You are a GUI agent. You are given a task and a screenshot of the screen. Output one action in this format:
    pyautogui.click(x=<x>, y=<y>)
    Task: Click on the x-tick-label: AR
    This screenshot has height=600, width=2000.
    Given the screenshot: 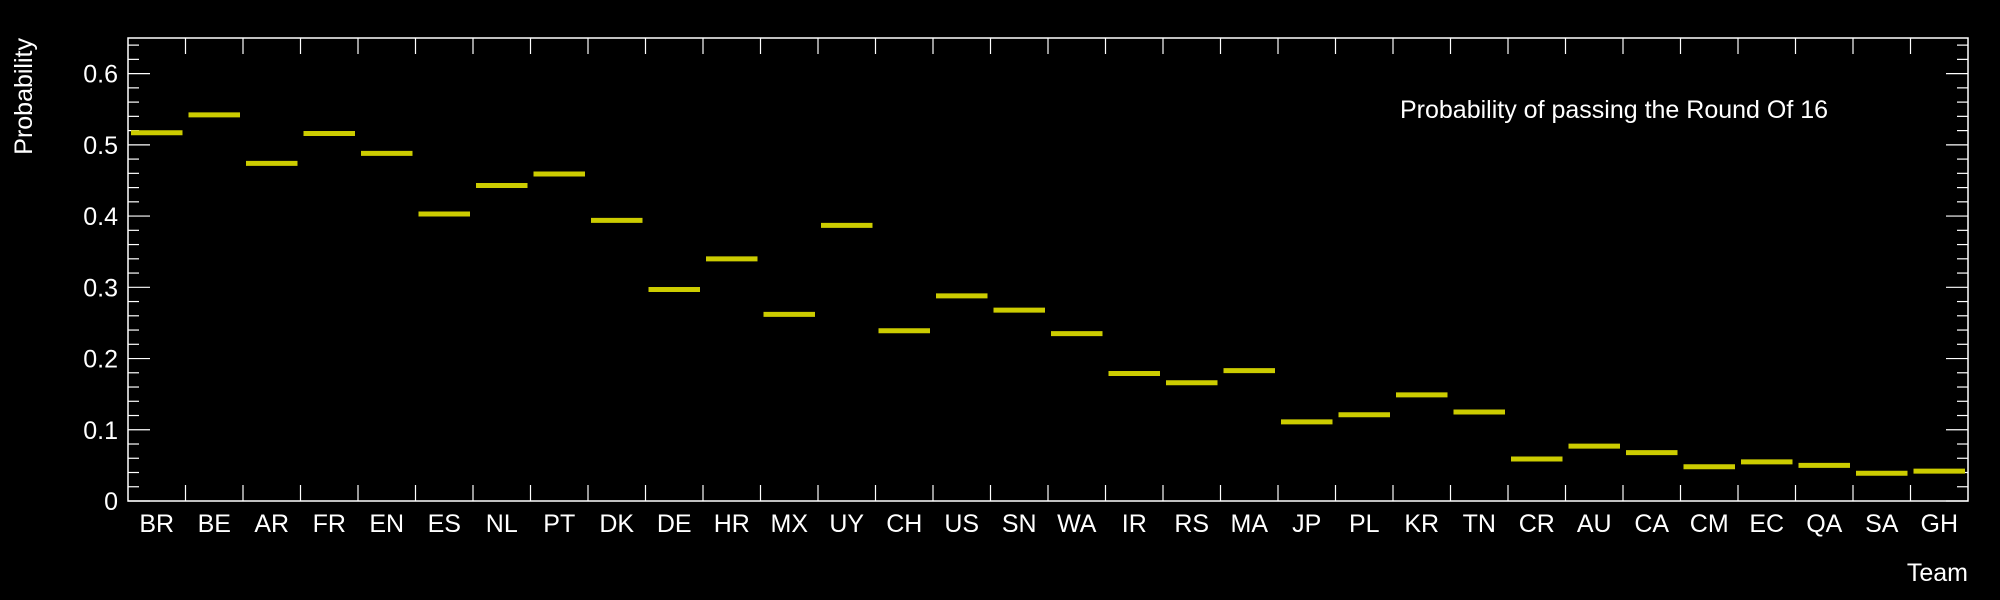 What is the action you would take?
    pyautogui.click(x=271, y=524)
    